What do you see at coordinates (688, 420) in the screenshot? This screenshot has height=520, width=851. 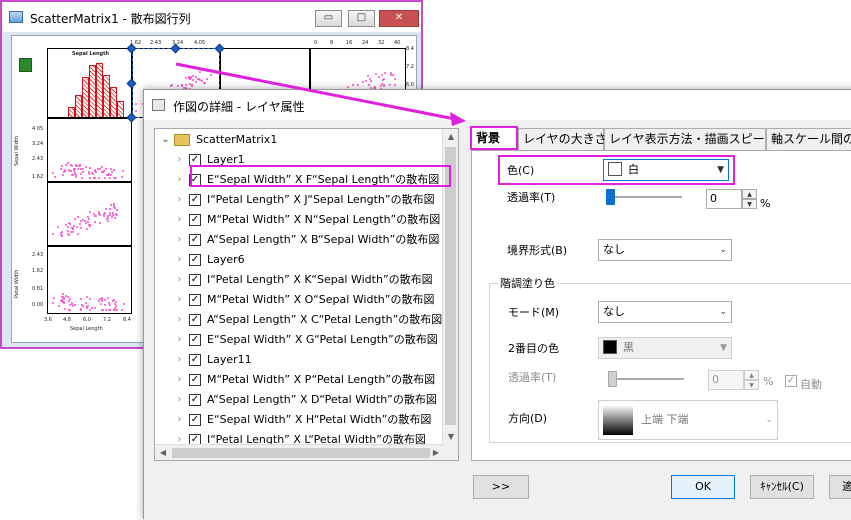 I see `direction-dropdown: 上端 下端 ⌄` at bounding box center [688, 420].